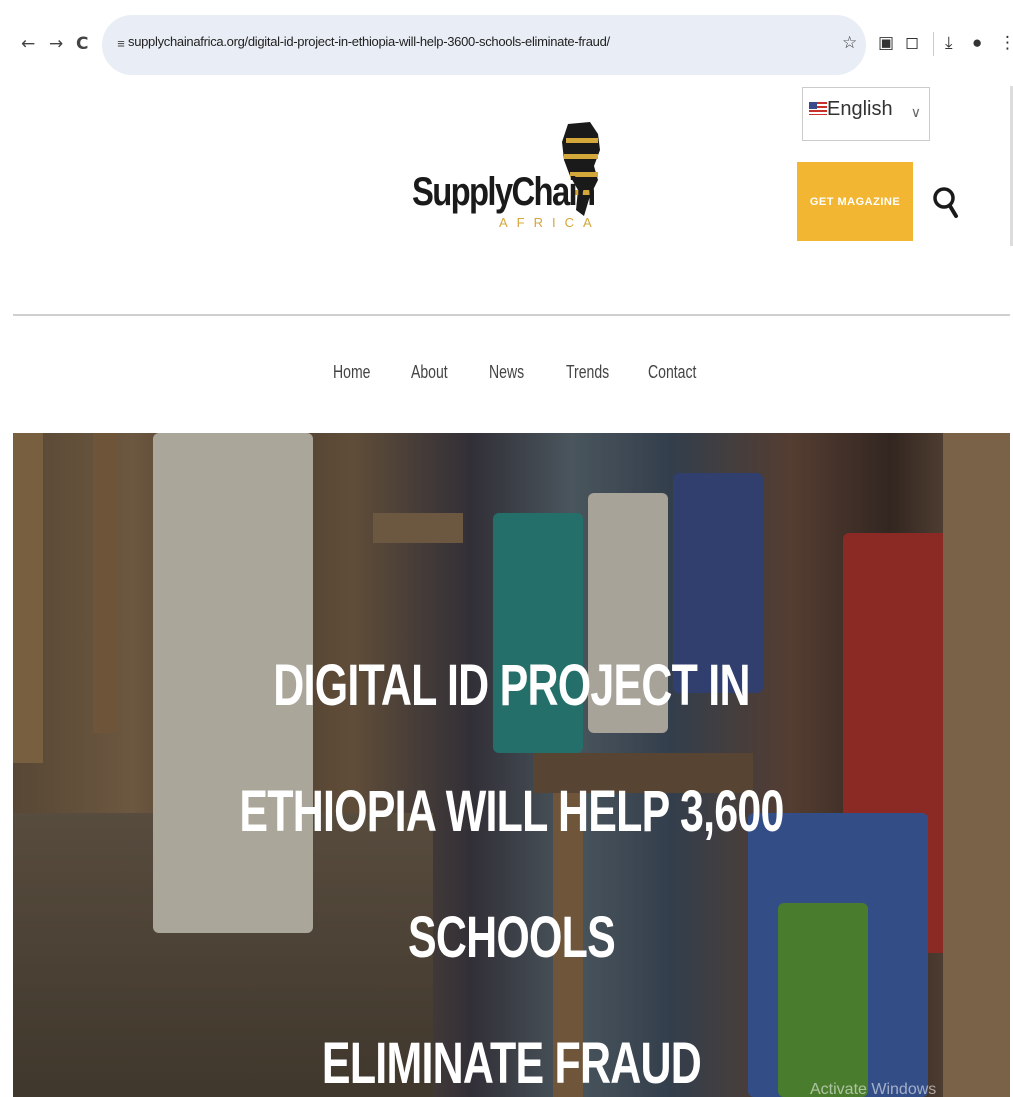 The height and width of the screenshot is (1097, 1013). I want to click on puzzle-icon: ◻, so click(912, 43).